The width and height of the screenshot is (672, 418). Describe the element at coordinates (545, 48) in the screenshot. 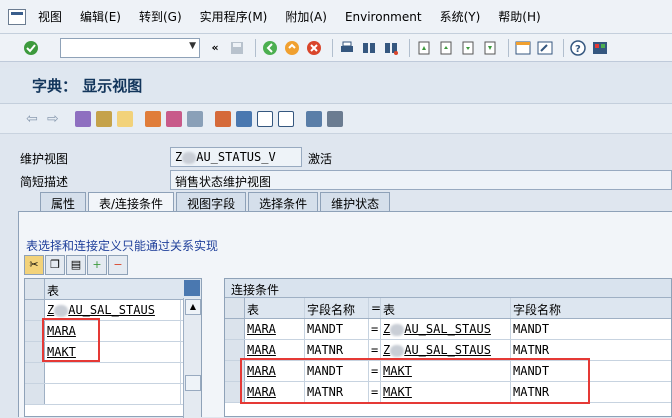

I see `shortcut-icon` at that location.